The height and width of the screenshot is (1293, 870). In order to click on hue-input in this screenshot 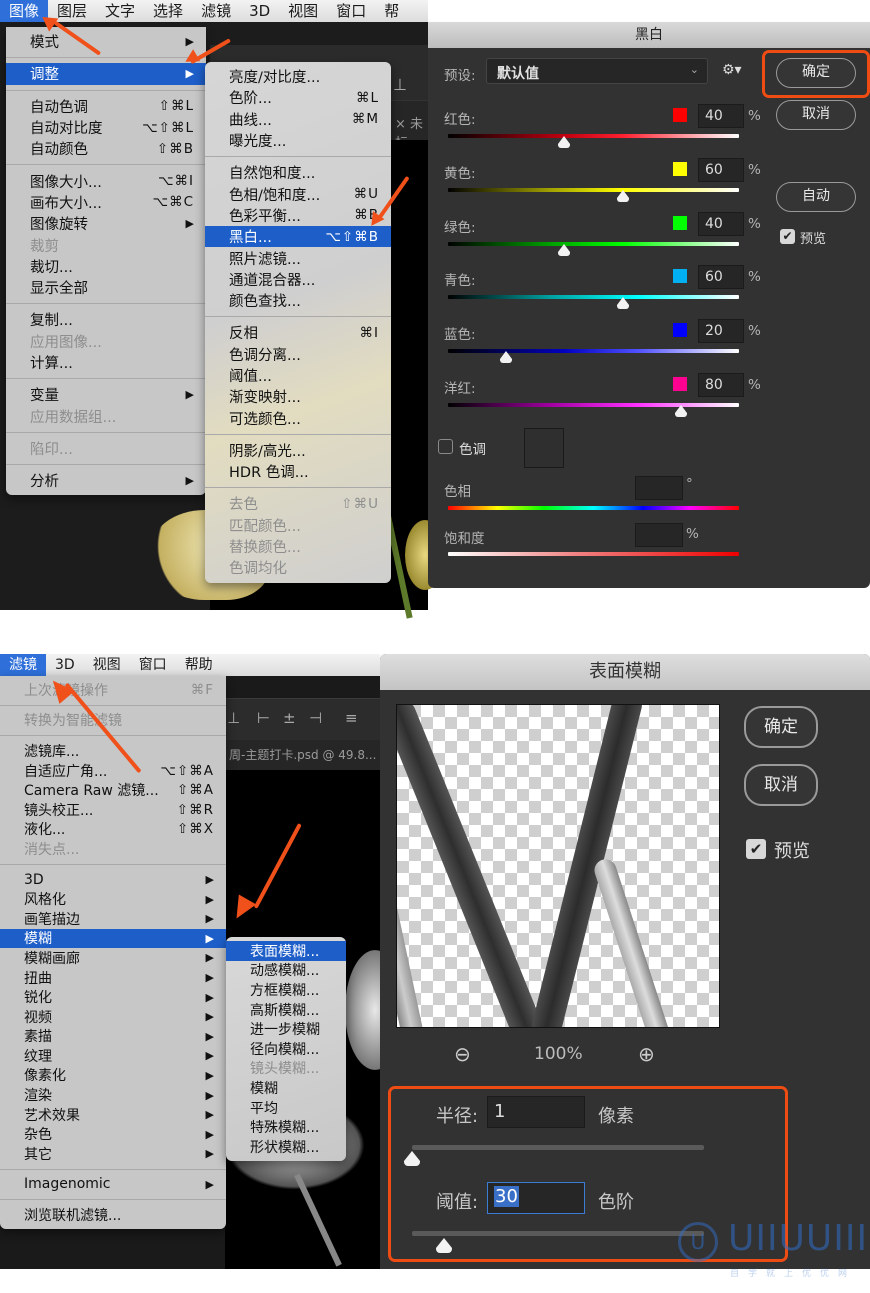, I will do `click(659, 488)`.